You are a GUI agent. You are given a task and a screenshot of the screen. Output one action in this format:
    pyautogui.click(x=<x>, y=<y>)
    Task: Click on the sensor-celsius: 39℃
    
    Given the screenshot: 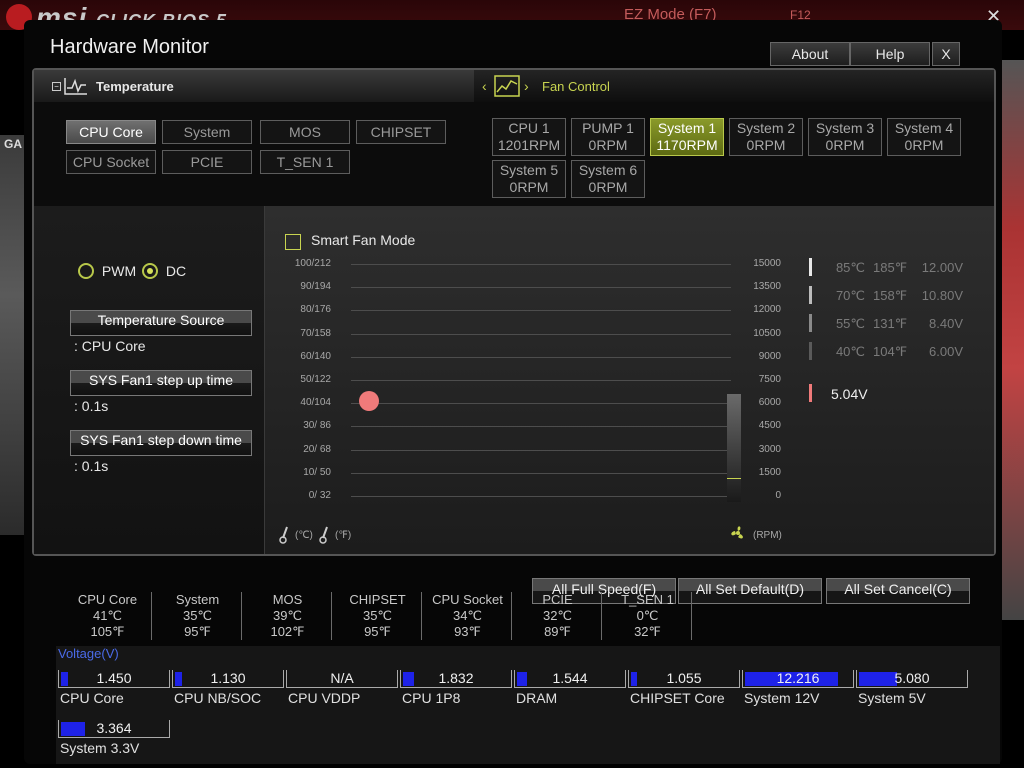 What is the action you would take?
    pyautogui.click(x=287, y=615)
    